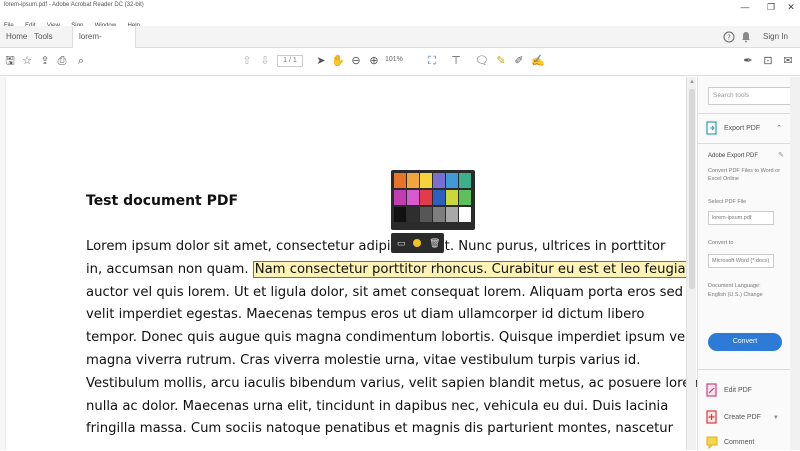  I want to click on highlight-mini-toolbar: ▭ 🗑, so click(417, 243).